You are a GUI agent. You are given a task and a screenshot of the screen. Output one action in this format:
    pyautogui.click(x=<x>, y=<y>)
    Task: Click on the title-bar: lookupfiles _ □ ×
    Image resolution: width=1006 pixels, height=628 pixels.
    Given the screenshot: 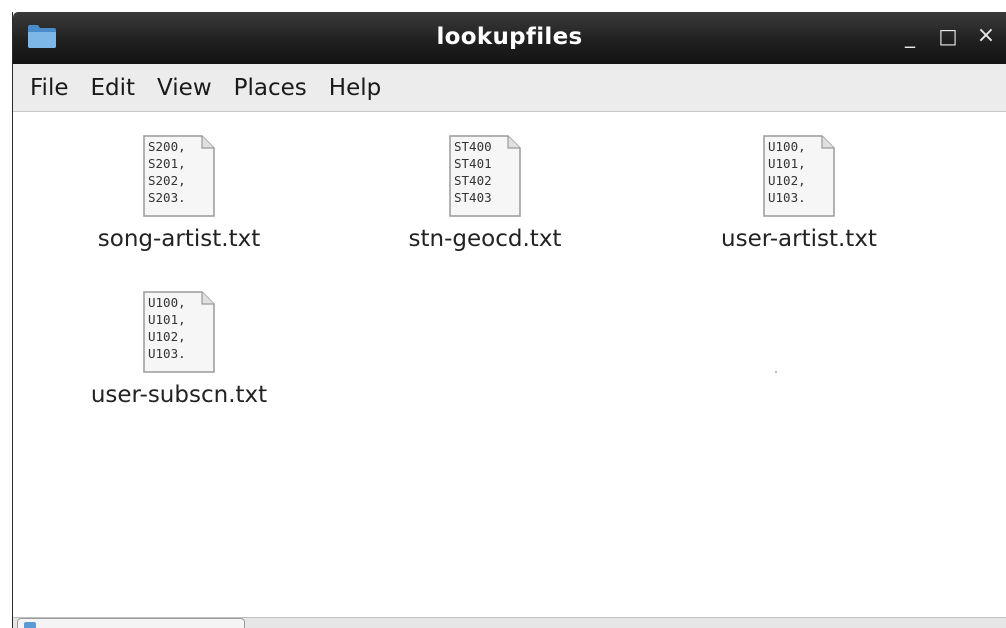 What is the action you would take?
    pyautogui.click(x=509, y=38)
    